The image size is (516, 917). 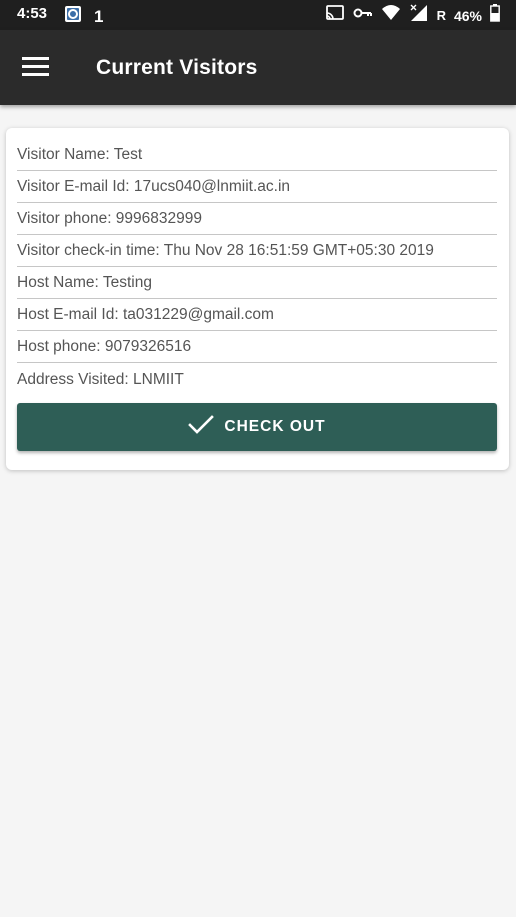 What do you see at coordinates (84, 282) in the screenshot?
I see `host-name-text: Host Name: Testing` at bounding box center [84, 282].